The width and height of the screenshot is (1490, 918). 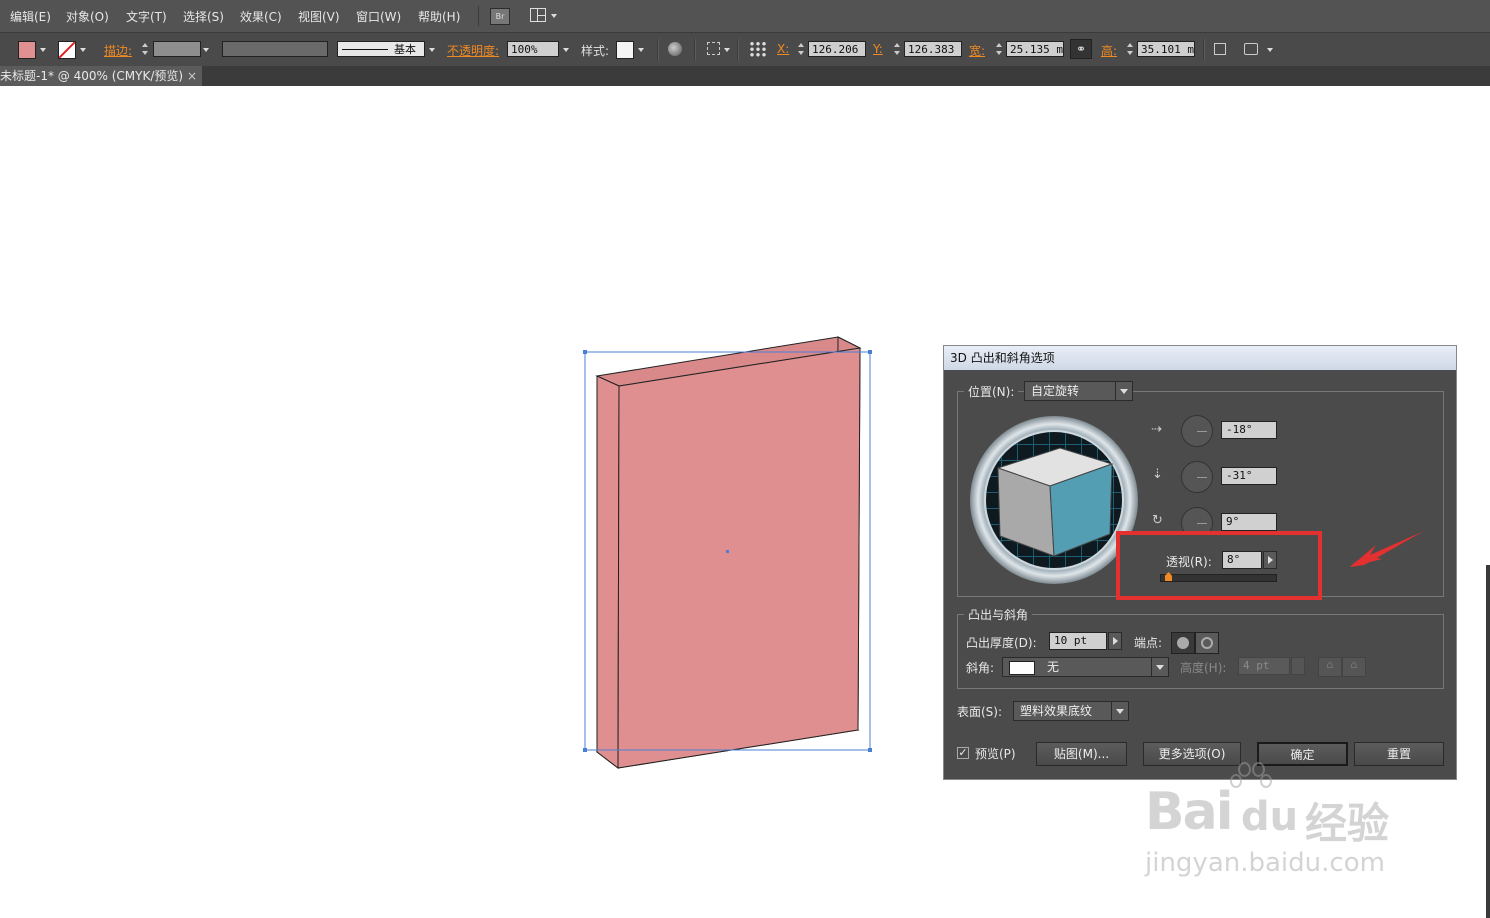 What do you see at coordinates (1166, 49) in the screenshot?
I see `height-field: 35.101 mi` at bounding box center [1166, 49].